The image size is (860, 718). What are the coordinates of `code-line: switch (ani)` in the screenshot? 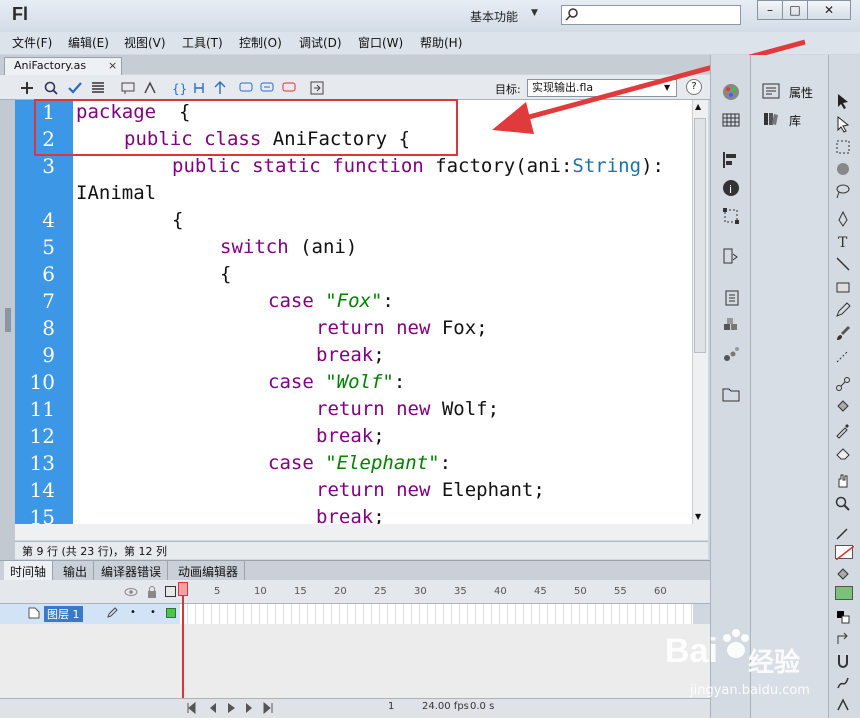 It's located at (288, 247).